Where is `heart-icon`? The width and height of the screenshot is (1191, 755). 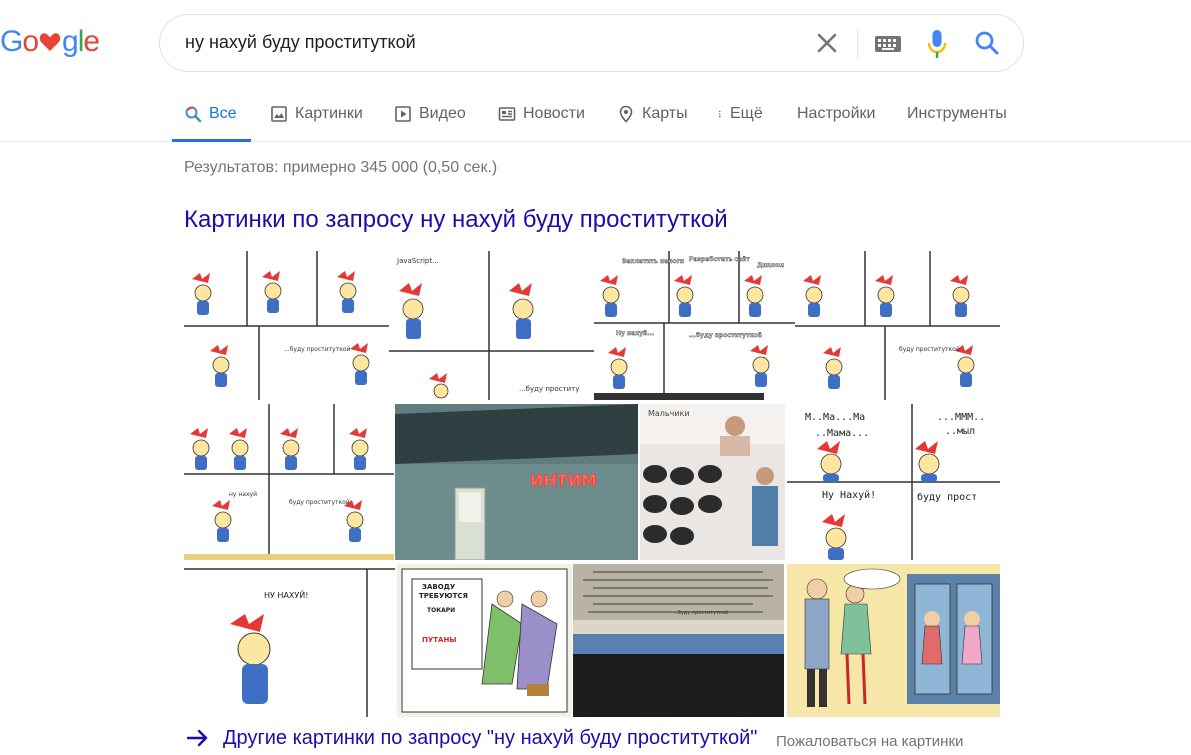
heart-icon is located at coordinates (50, 42).